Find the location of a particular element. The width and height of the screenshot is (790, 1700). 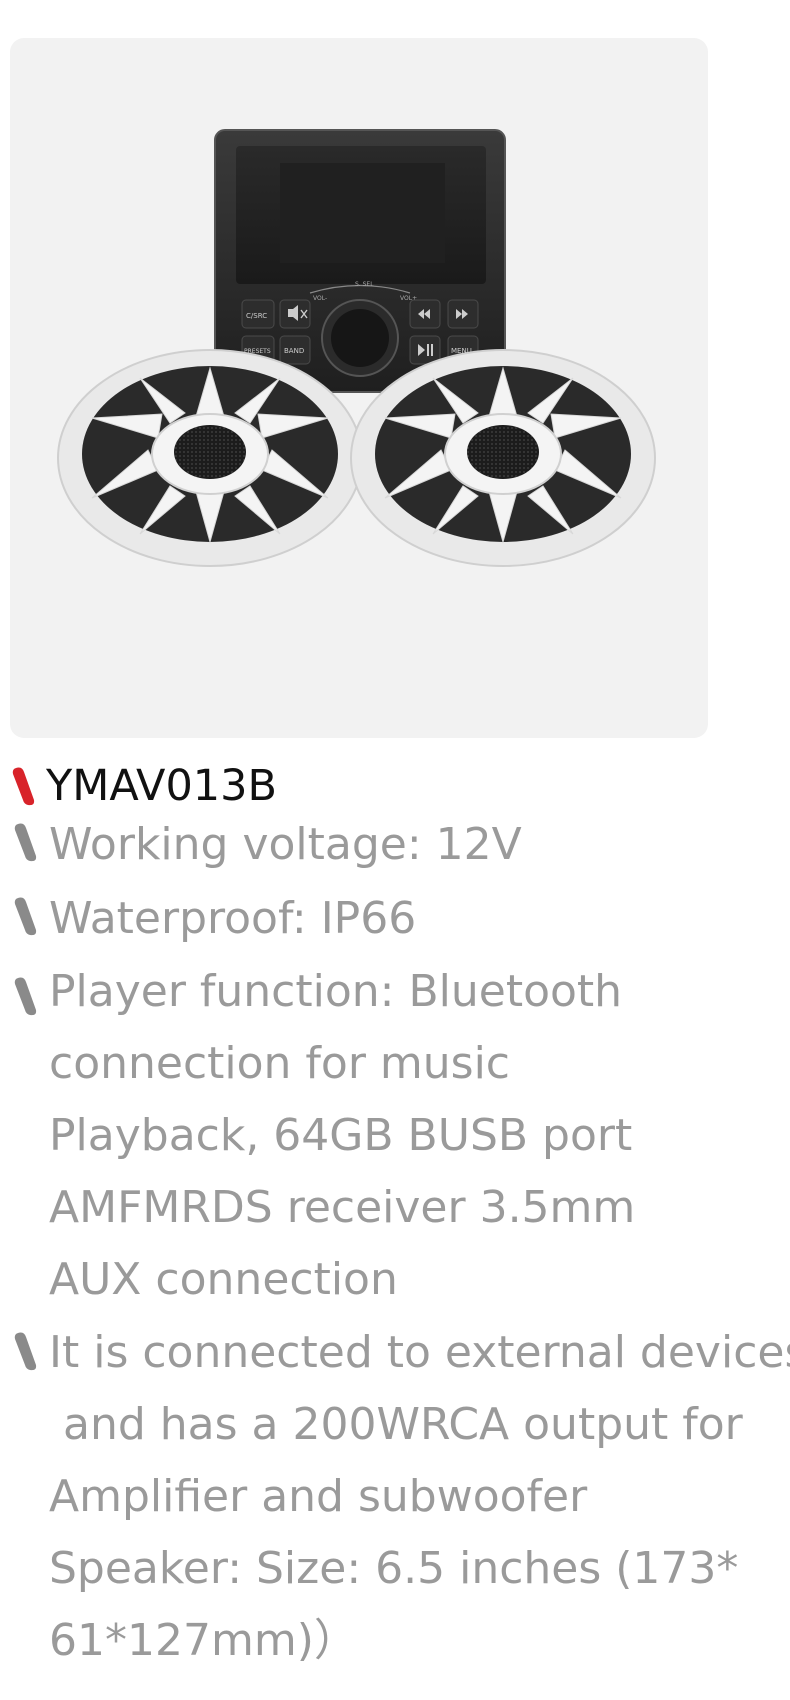

spec-player-function-line: Player function: Bluetooth is located at coordinates (336, 991).